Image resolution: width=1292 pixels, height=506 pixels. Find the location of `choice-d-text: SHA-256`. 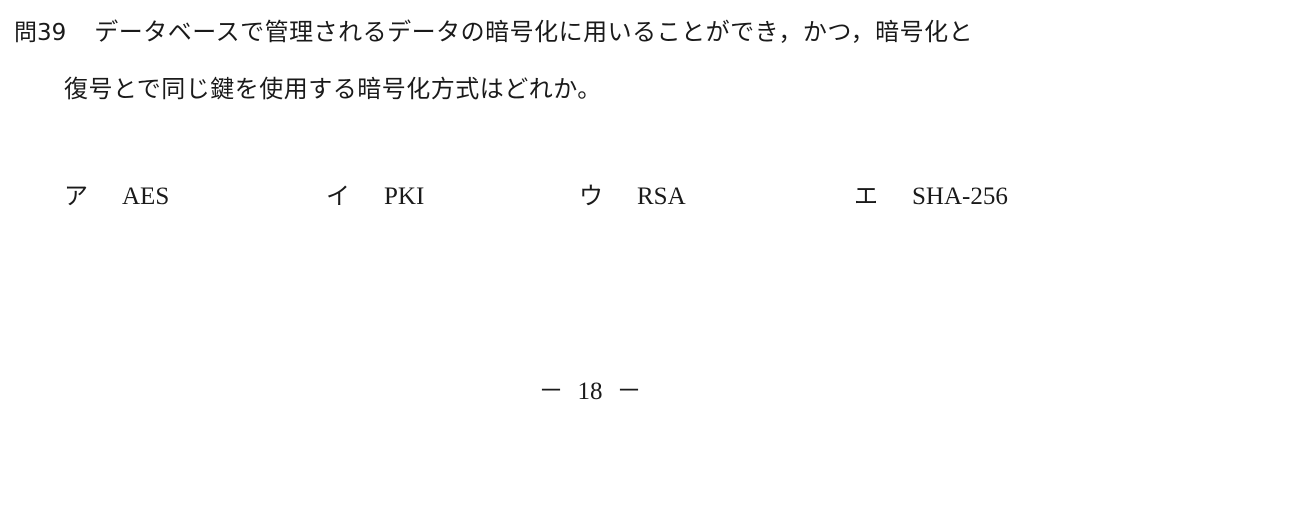

choice-d-text: SHA-256 is located at coordinates (960, 196).